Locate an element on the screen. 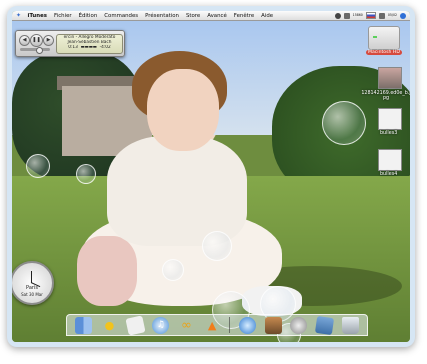 Image resolution: width=427 pixels, height=364 pixels. next-track-button: ▶ is located at coordinates (48, 40).